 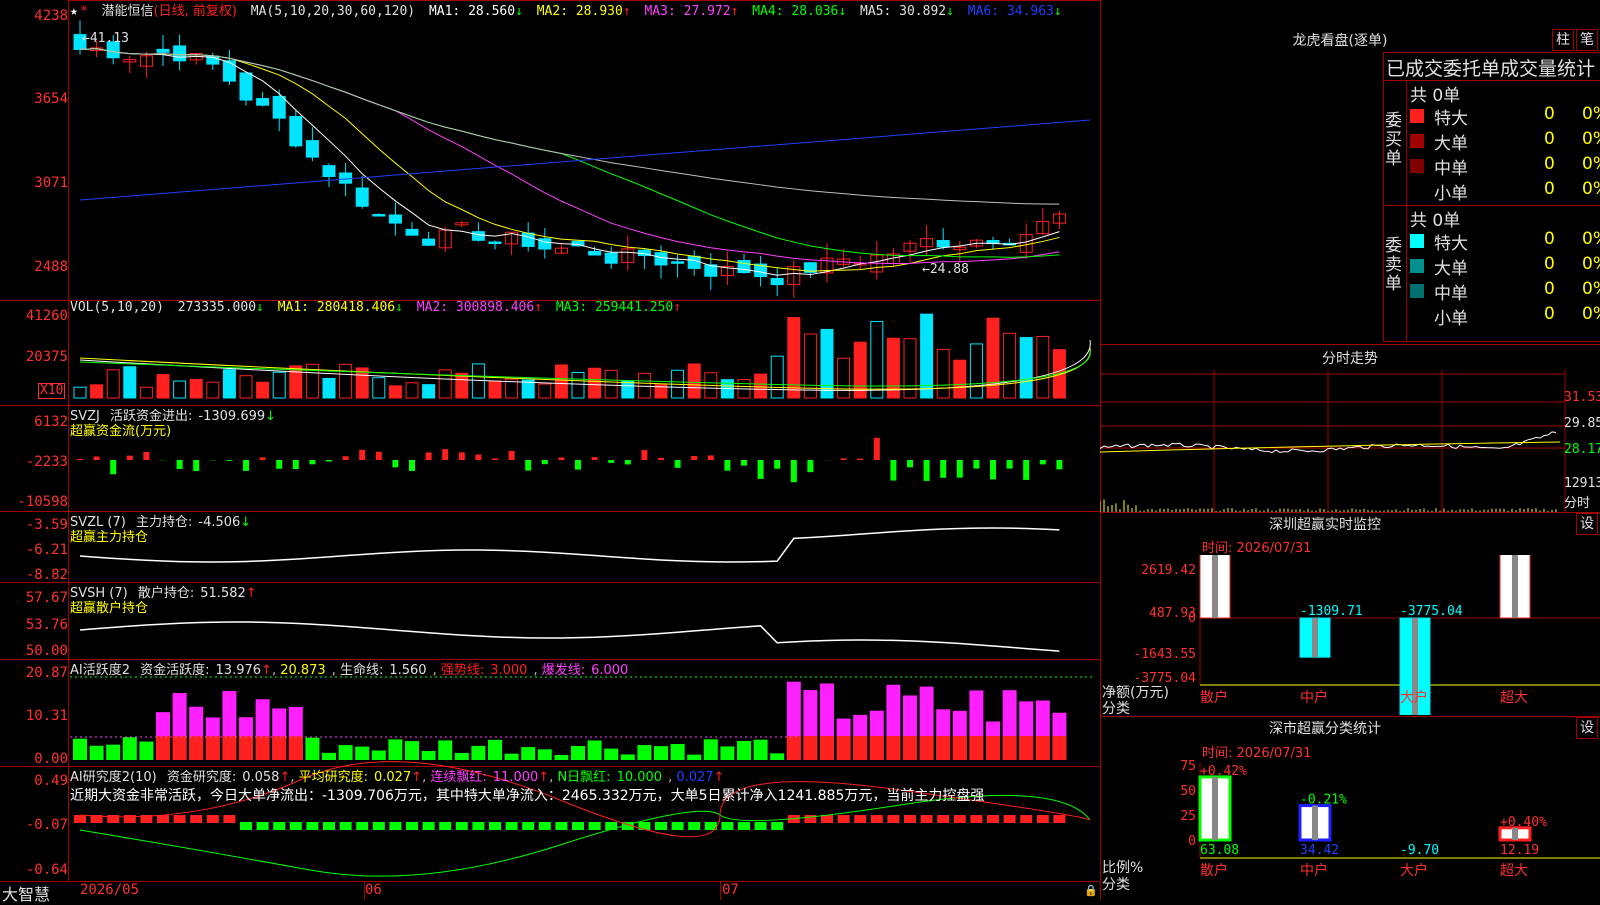 What do you see at coordinates (730, 890) in the screenshot?
I see `x-label: 07` at bounding box center [730, 890].